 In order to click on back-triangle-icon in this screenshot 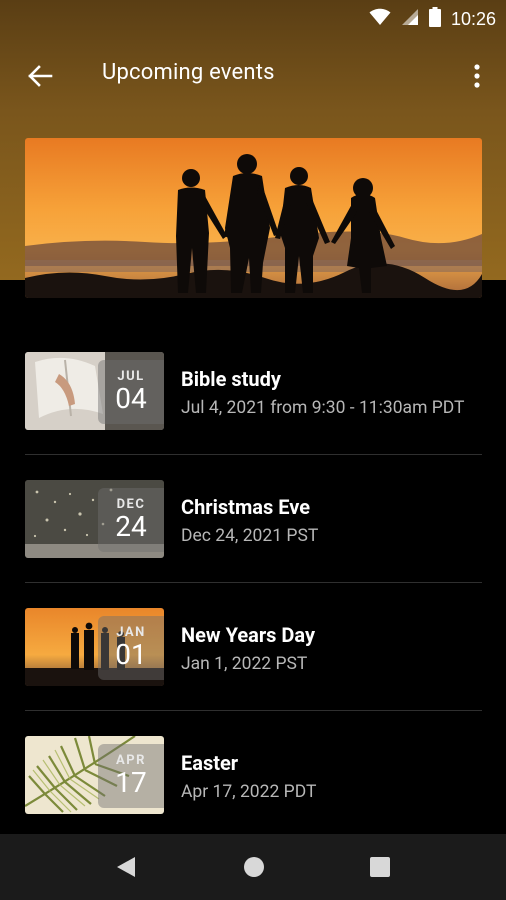, I will do `click(126, 867)`.